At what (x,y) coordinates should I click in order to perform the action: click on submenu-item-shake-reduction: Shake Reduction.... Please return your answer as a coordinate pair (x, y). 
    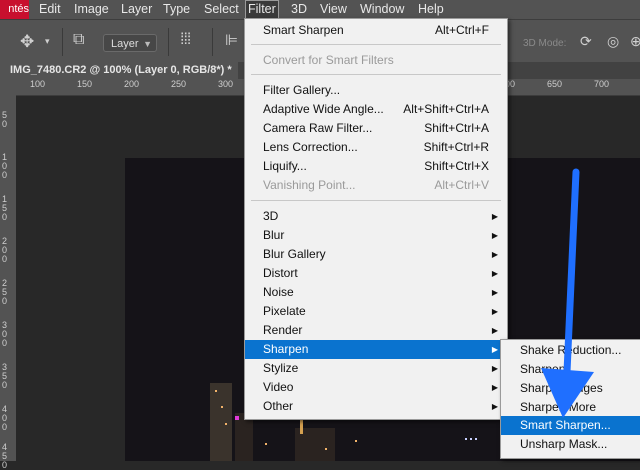
    Looking at the image, I should click on (570, 350).